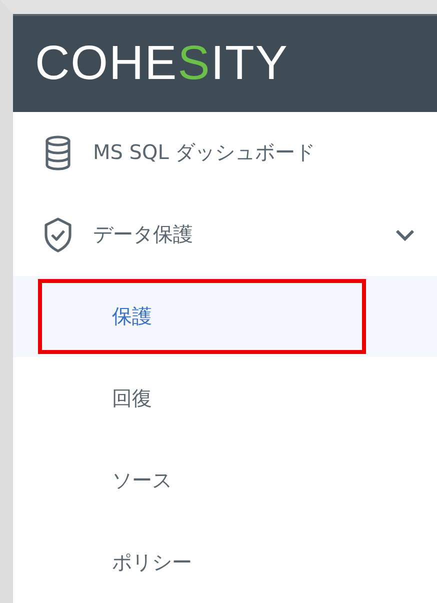 This screenshot has height=603, width=437. Describe the element at coordinates (202, 398) in the screenshot. I see `nav-subitem: 回復` at that location.